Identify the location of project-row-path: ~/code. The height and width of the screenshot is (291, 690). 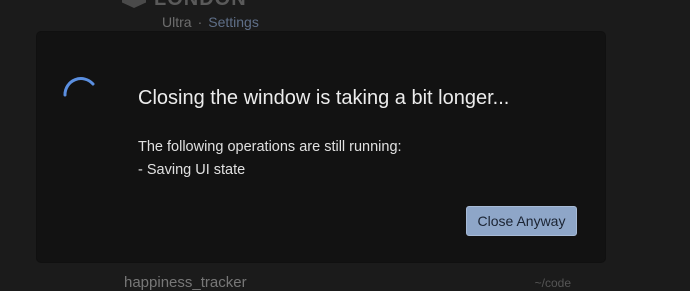
(552, 283).